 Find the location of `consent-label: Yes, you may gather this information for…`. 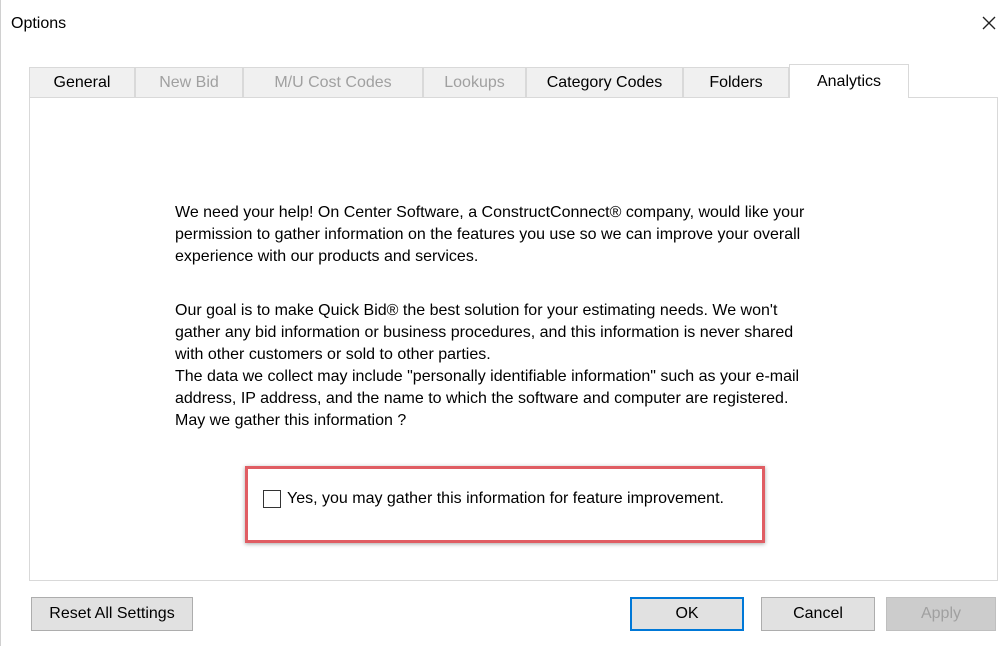

consent-label: Yes, you may gather this information for… is located at coordinates (505, 499).